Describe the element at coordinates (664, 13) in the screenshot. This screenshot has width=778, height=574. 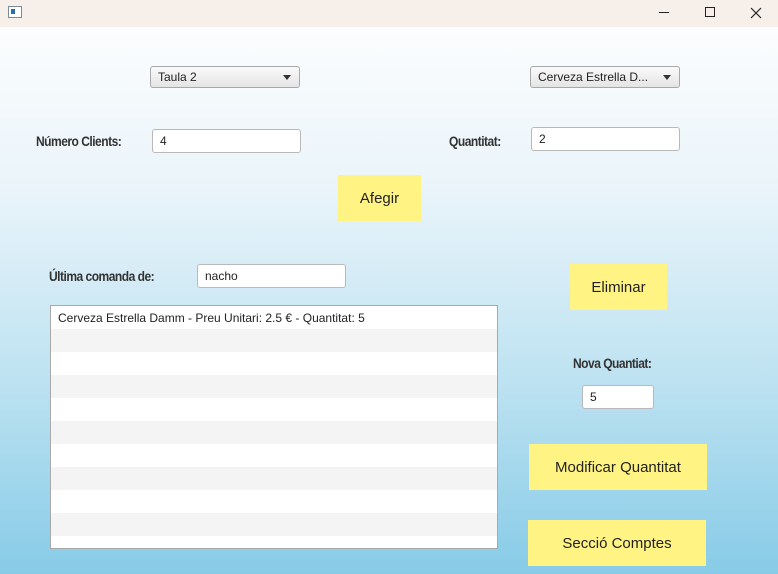
I see `minimize-button` at that location.